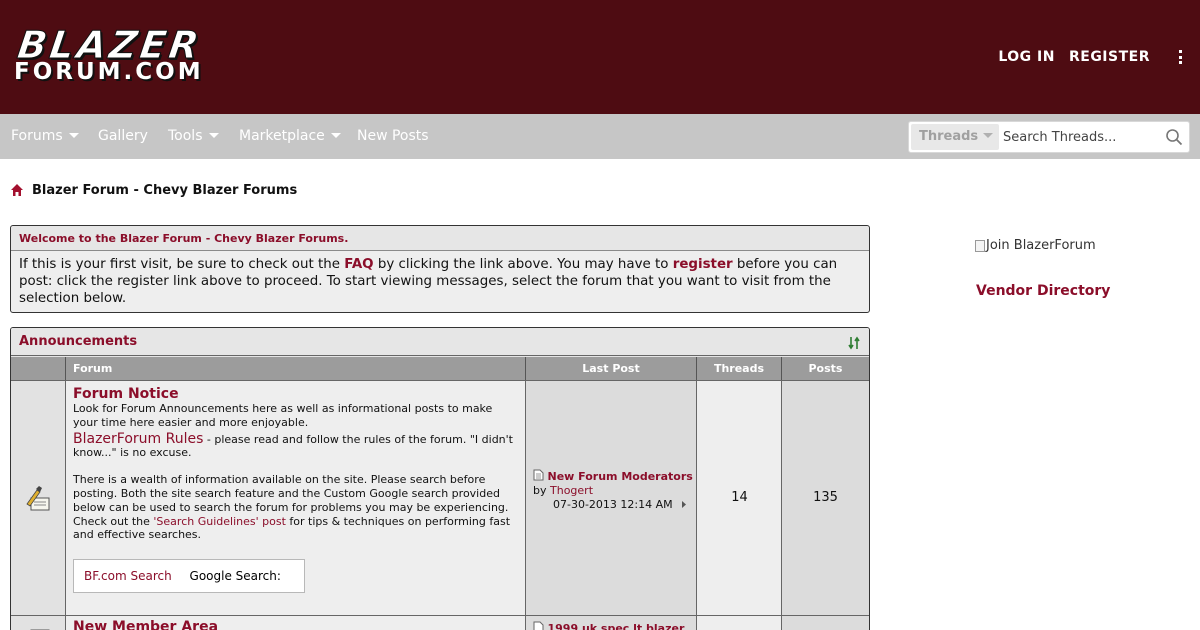 This screenshot has width=1200, height=630. Describe the element at coordinates (739, 622) in the screenshot. I see `threads-cell` at that location.